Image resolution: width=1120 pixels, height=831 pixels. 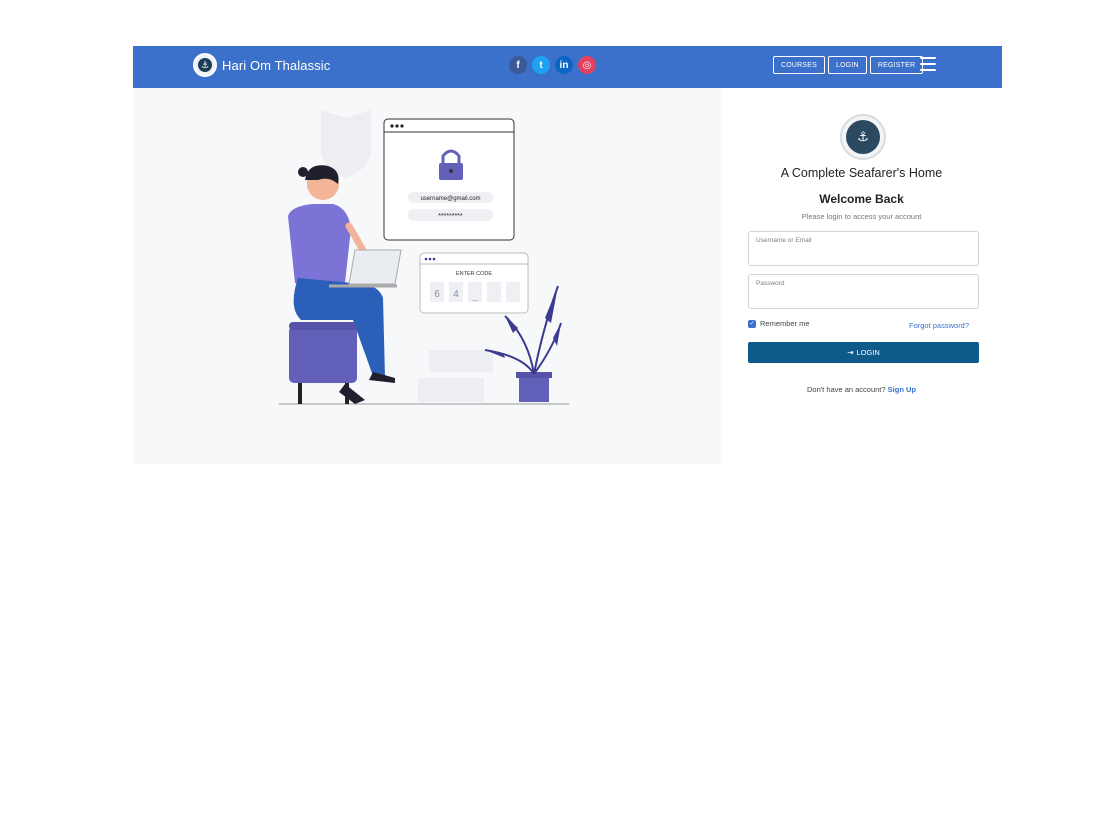 I want to click on login-subtext: Please login to access your account, so click(x=861, y=216).